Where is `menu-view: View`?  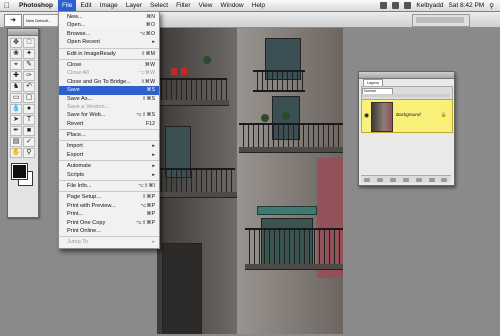
menu-view: View is located at coordinates (206, 5).